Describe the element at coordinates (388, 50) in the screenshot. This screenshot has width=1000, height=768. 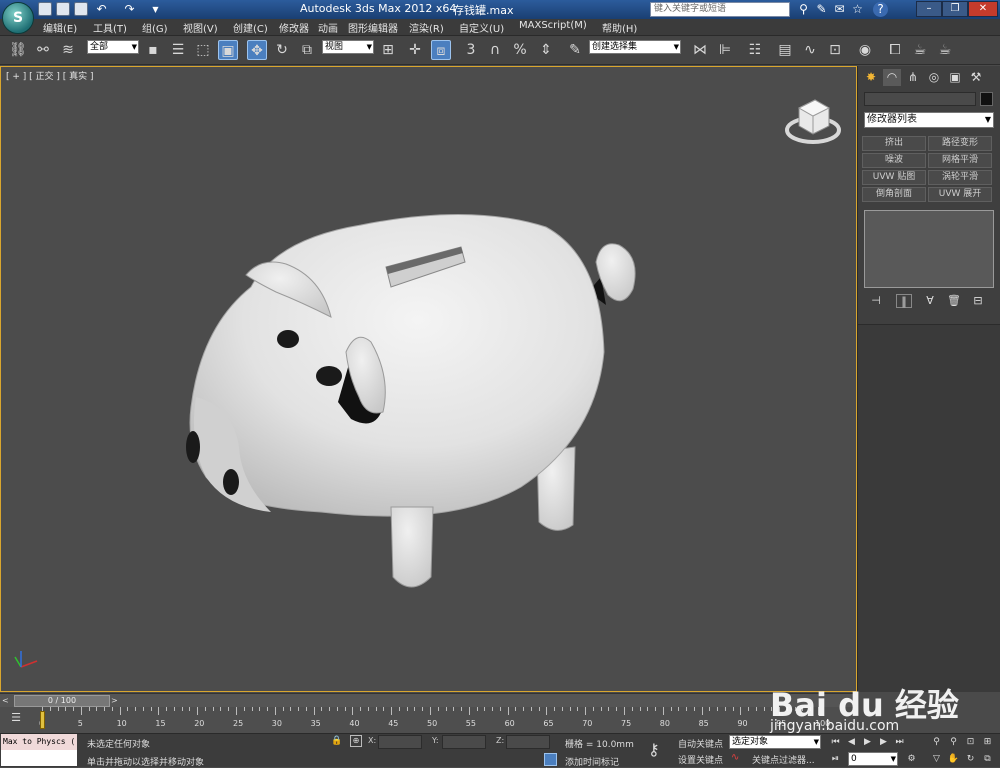
I see `pivot-center-icon: ⊞` at that location.